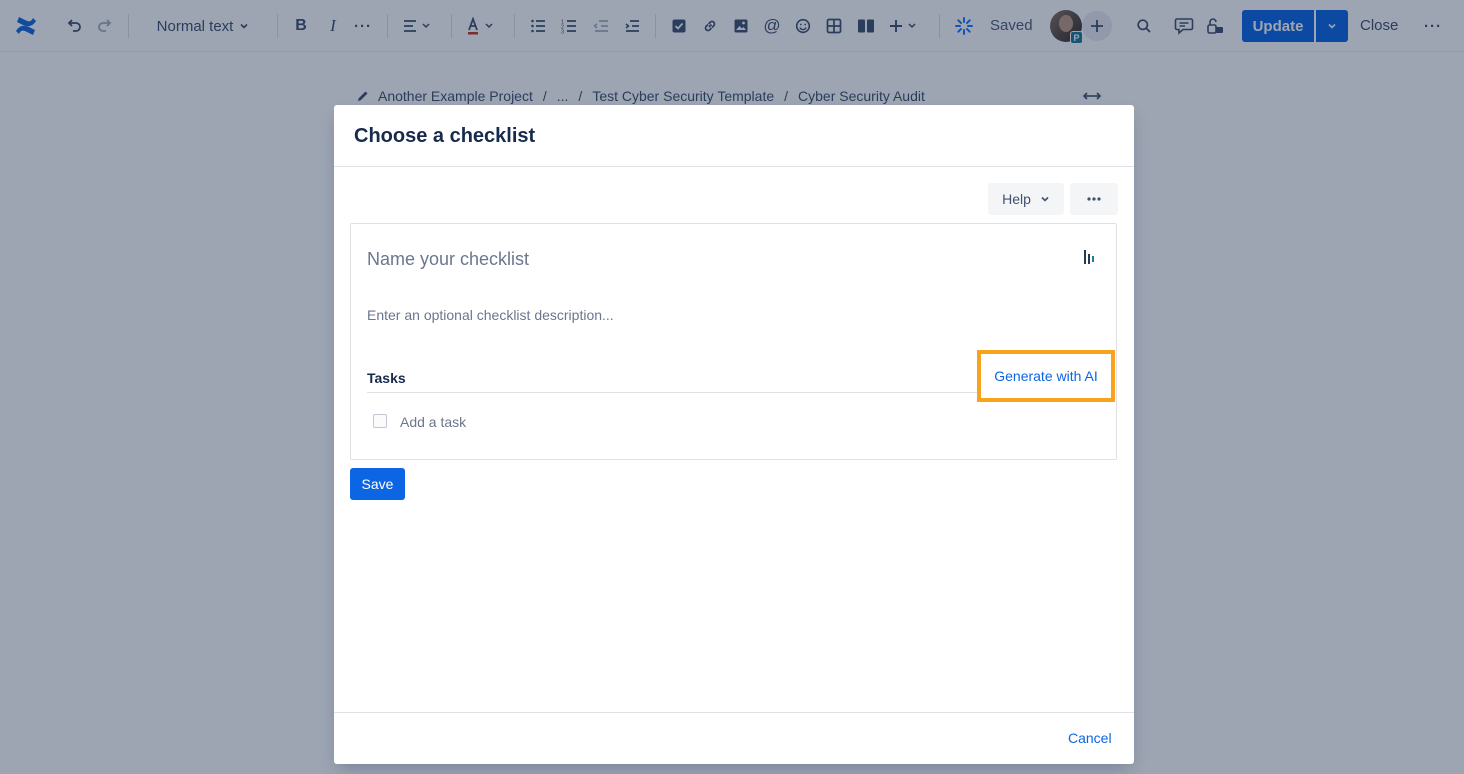 Image resolution: width=1464 pixels, height=774 pixels. What do you see at coordinates (1045, 199) in the screenshot?
I see `chevron-down-icon` at bounding box center [1045, 199].